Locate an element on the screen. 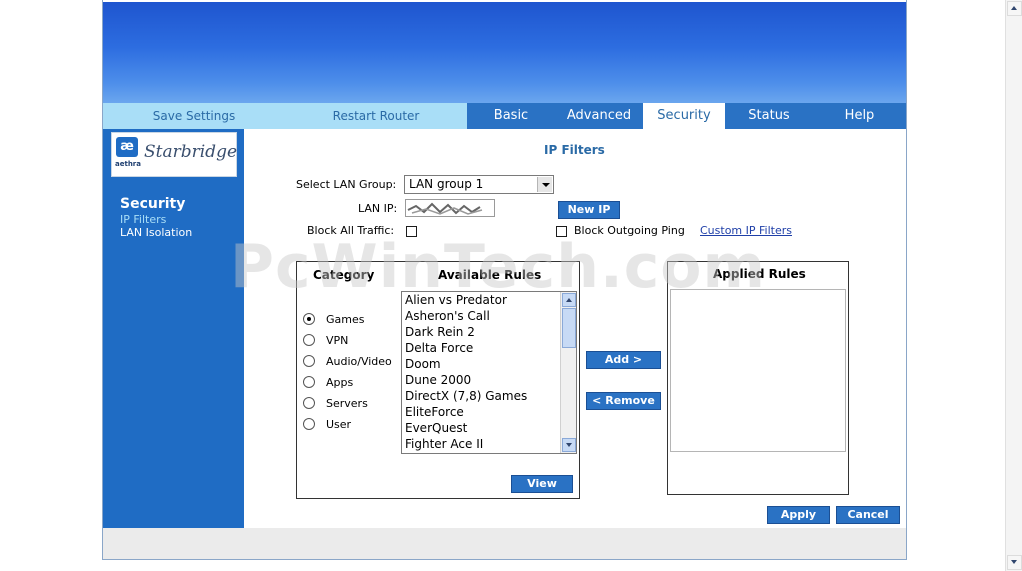 This screenshot has height=571, width=1022. list-item: Fighter Ace II is located at coordinates (489, 444).